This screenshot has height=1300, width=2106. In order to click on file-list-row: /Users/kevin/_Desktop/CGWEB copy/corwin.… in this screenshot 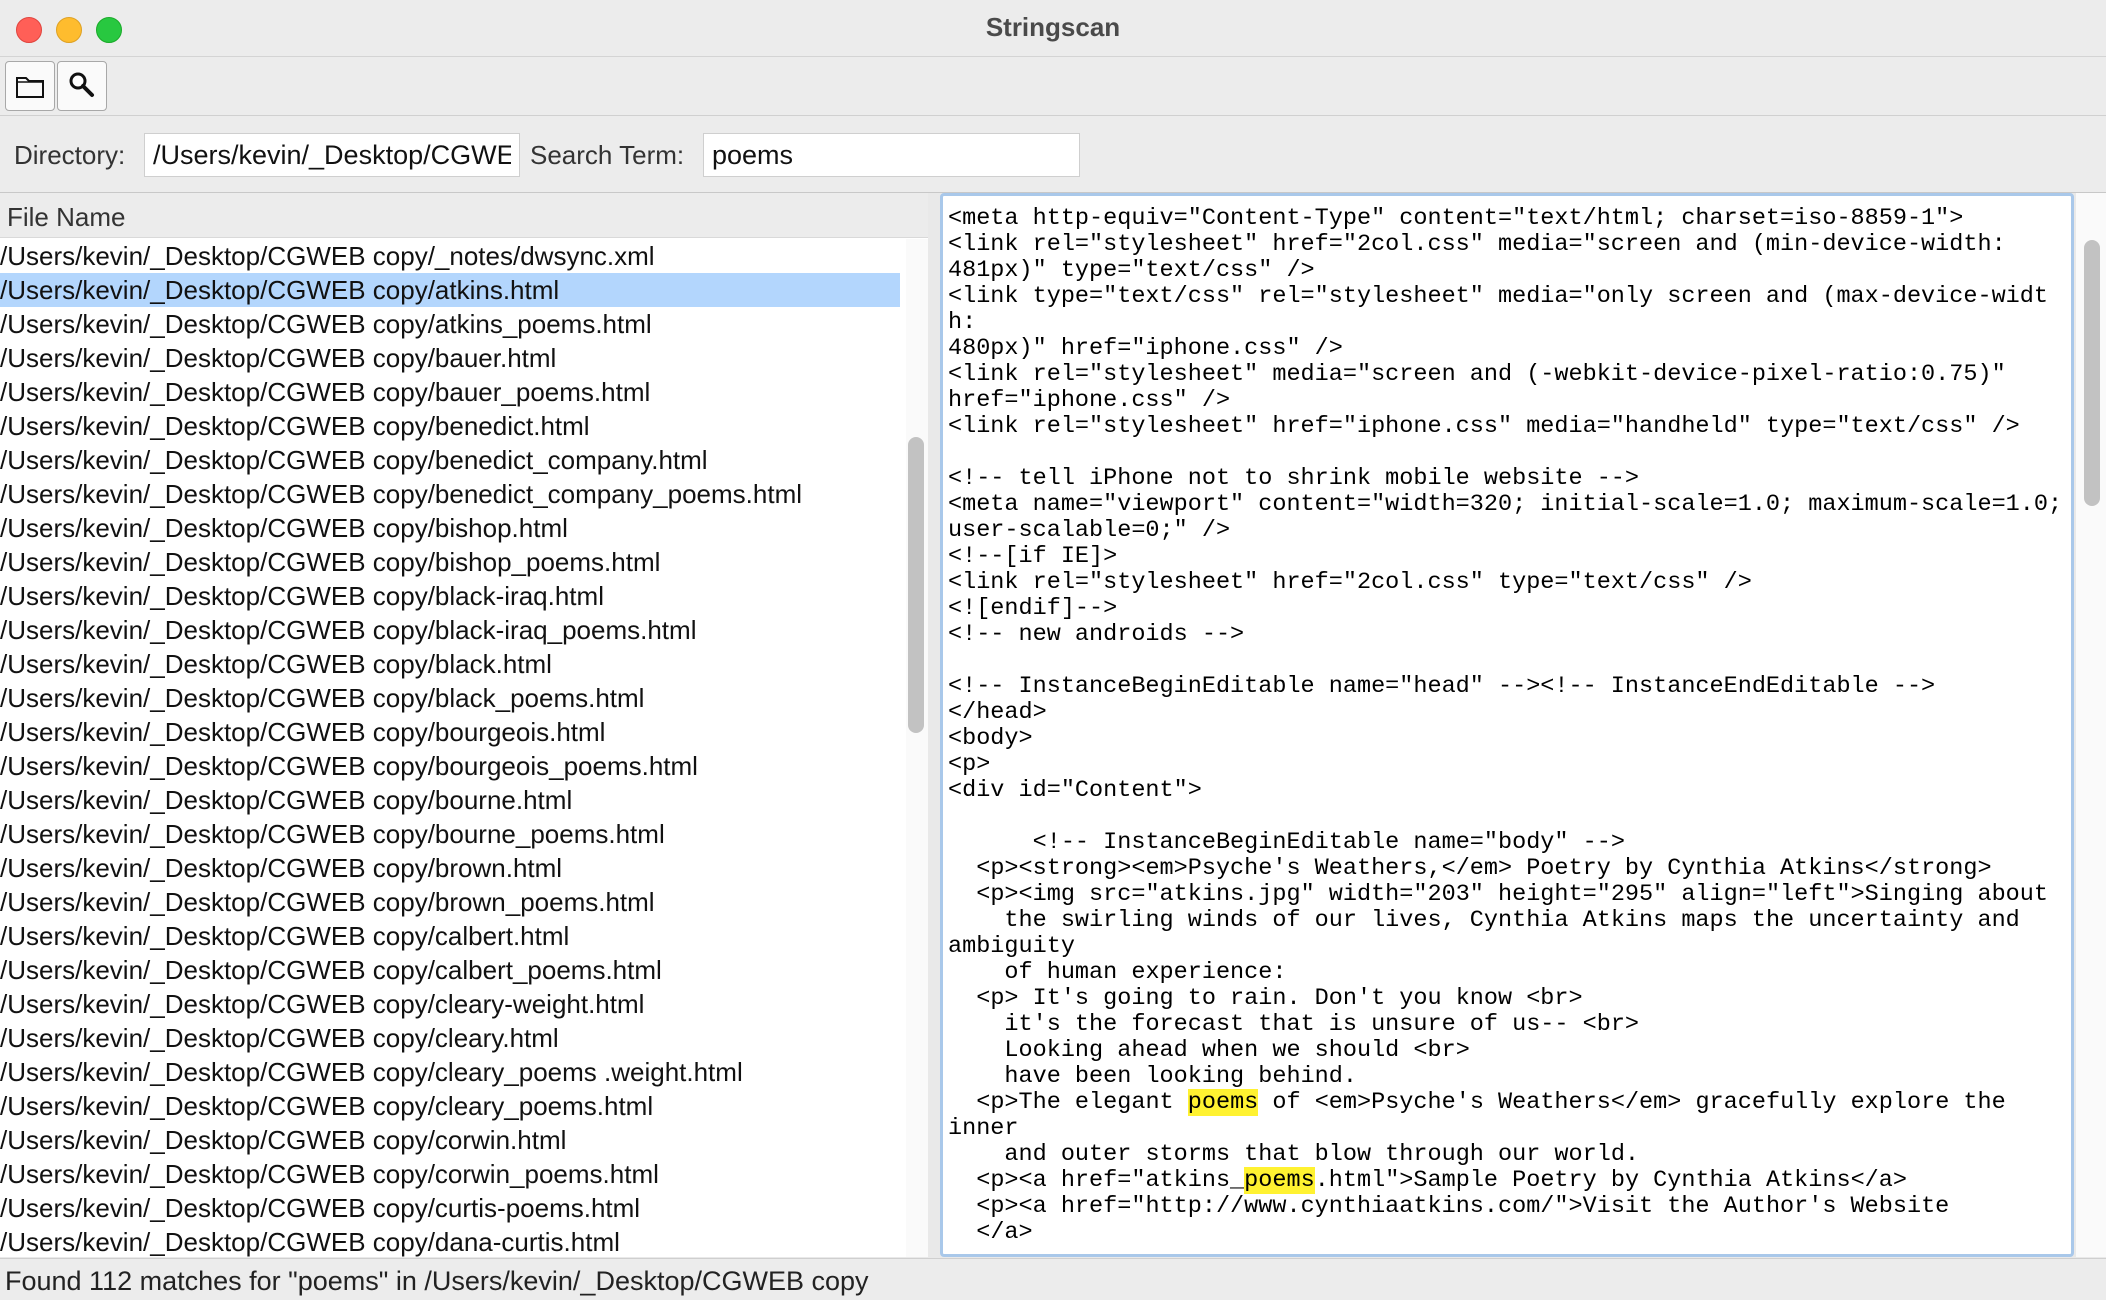, I will do `click(450, 1140)`.